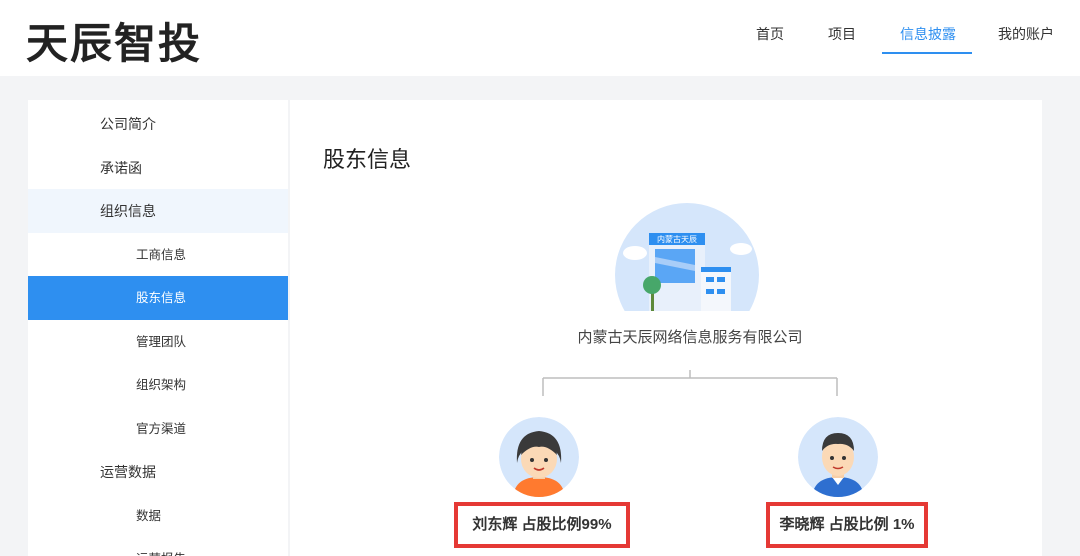 This screenshot has height=556, width=1080. What do you see at coordinates (842, 34) in the screenshot?
I see `nav-projects: 项目` at bounding box center [842, 34].